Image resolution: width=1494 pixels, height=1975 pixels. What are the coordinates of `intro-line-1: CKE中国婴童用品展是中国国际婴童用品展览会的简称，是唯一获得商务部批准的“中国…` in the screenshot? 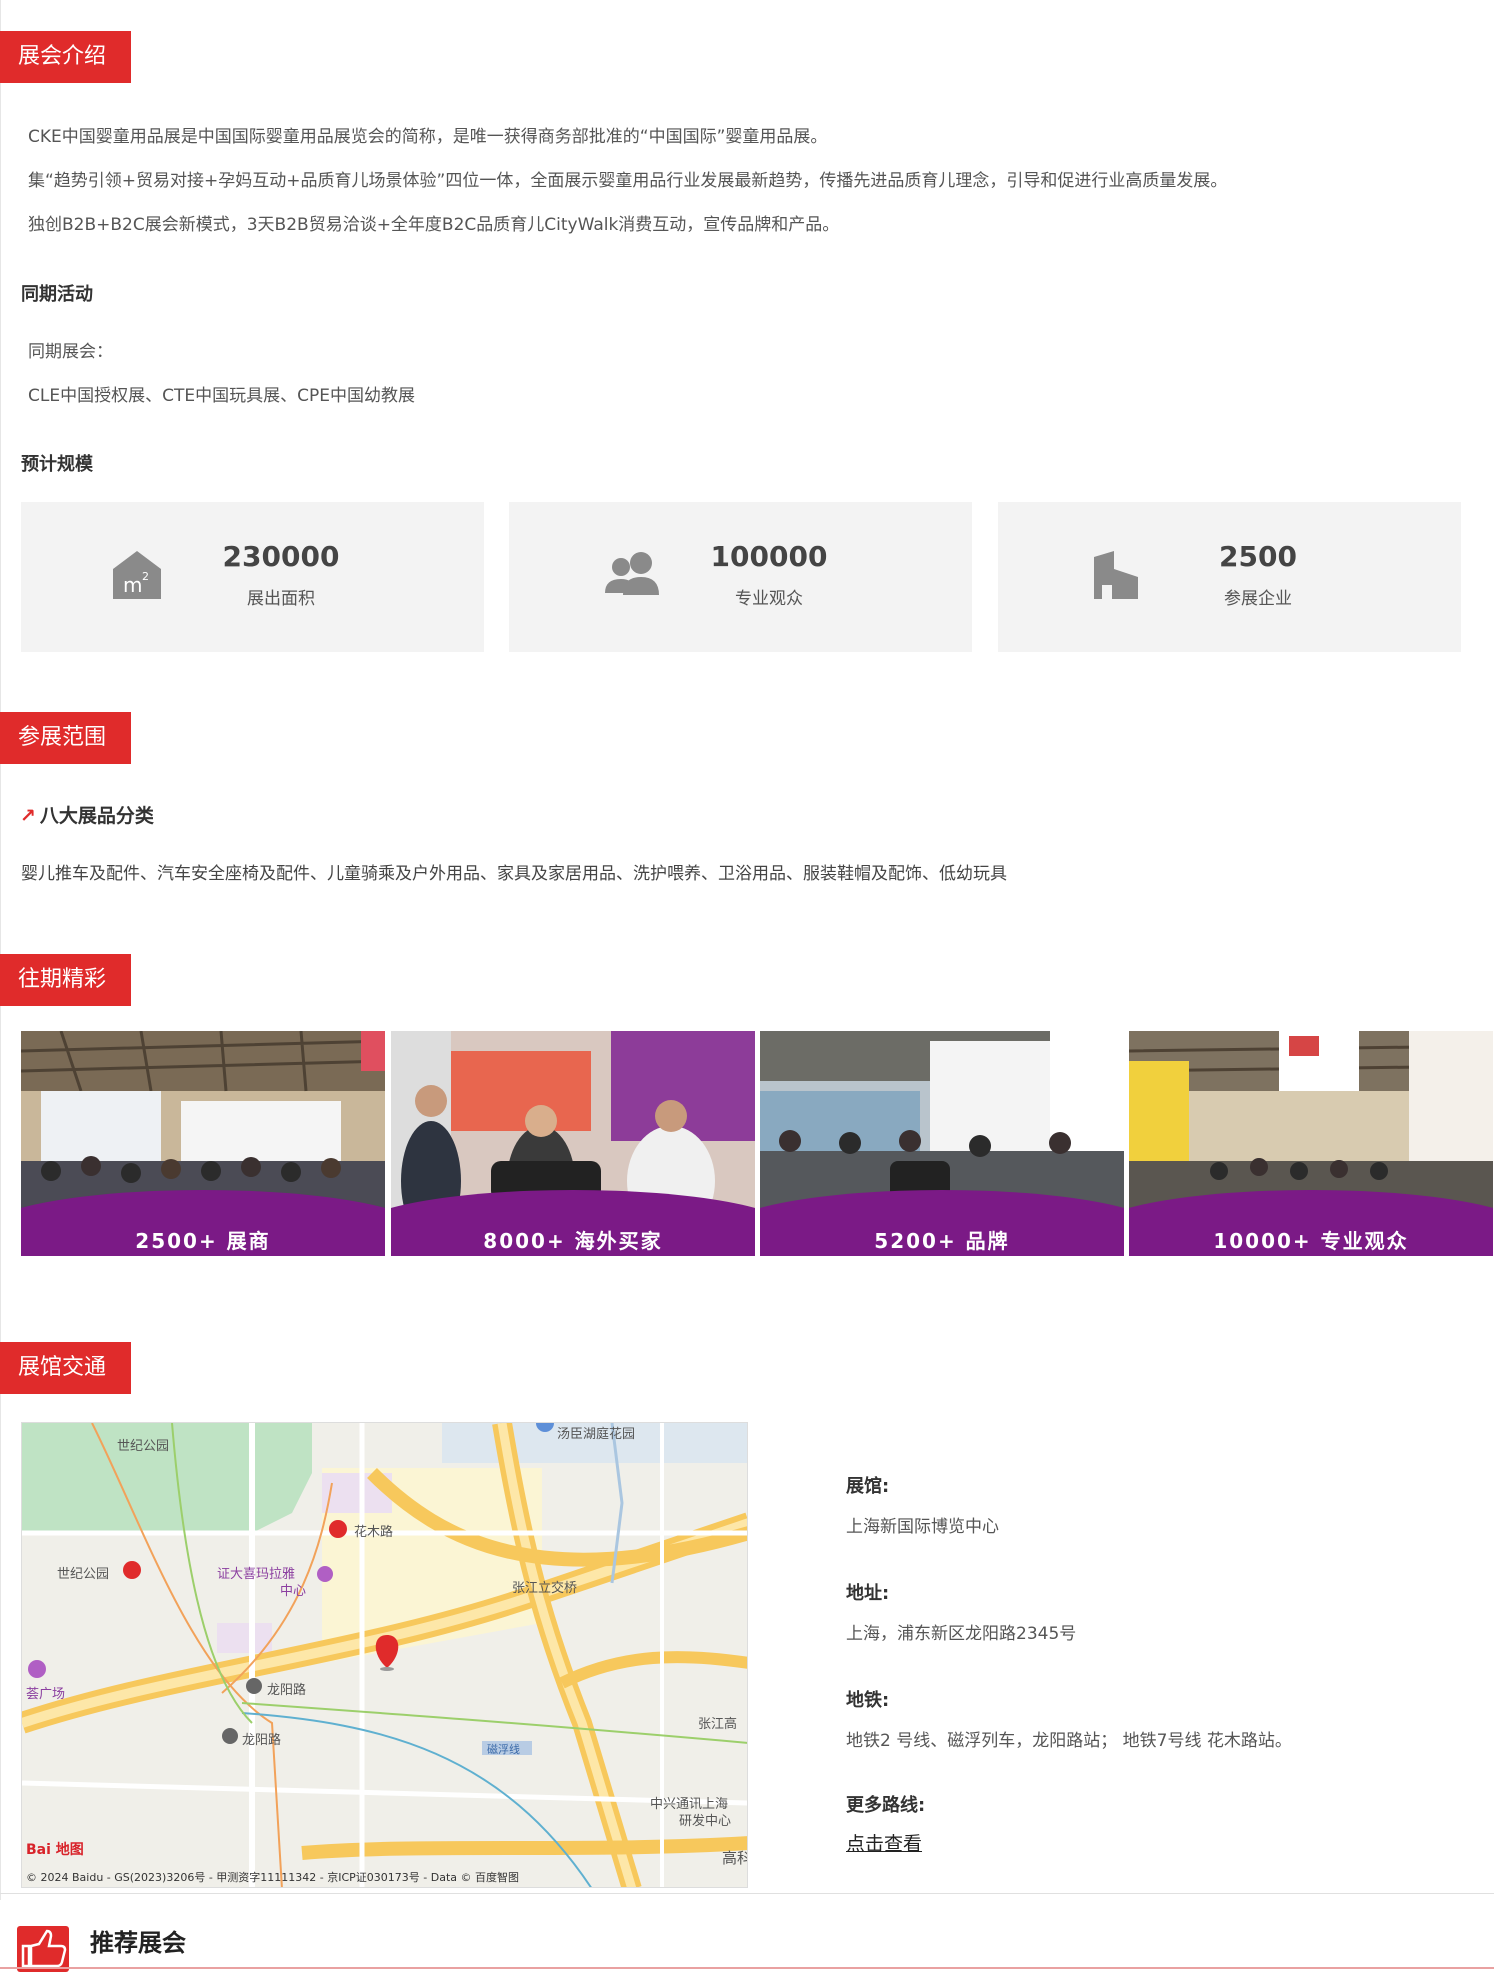 It's located at (428, 137).